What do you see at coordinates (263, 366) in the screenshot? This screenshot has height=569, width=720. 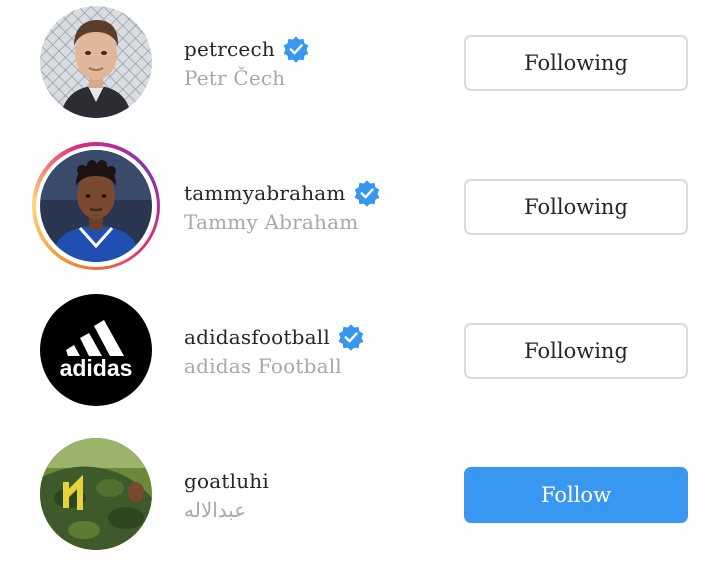 I see `full-name: adidas Football` at bounding box center [263, 366].